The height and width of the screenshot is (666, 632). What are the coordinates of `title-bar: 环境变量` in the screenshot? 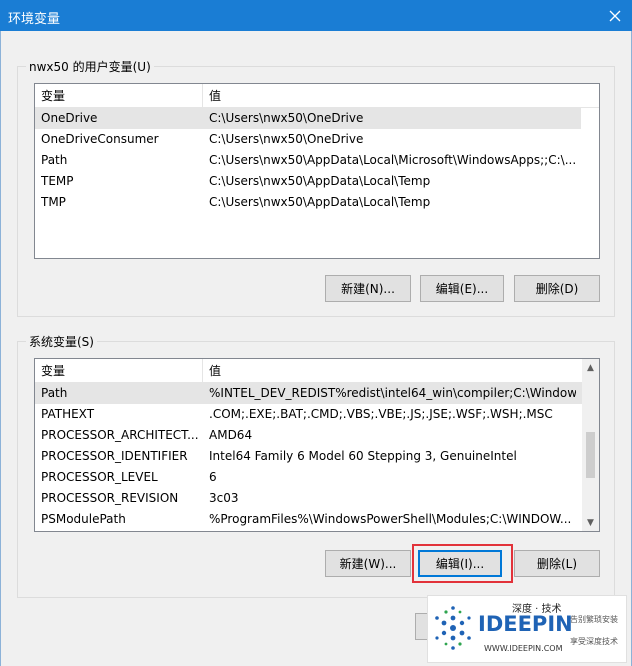 It's located at (316, 15).